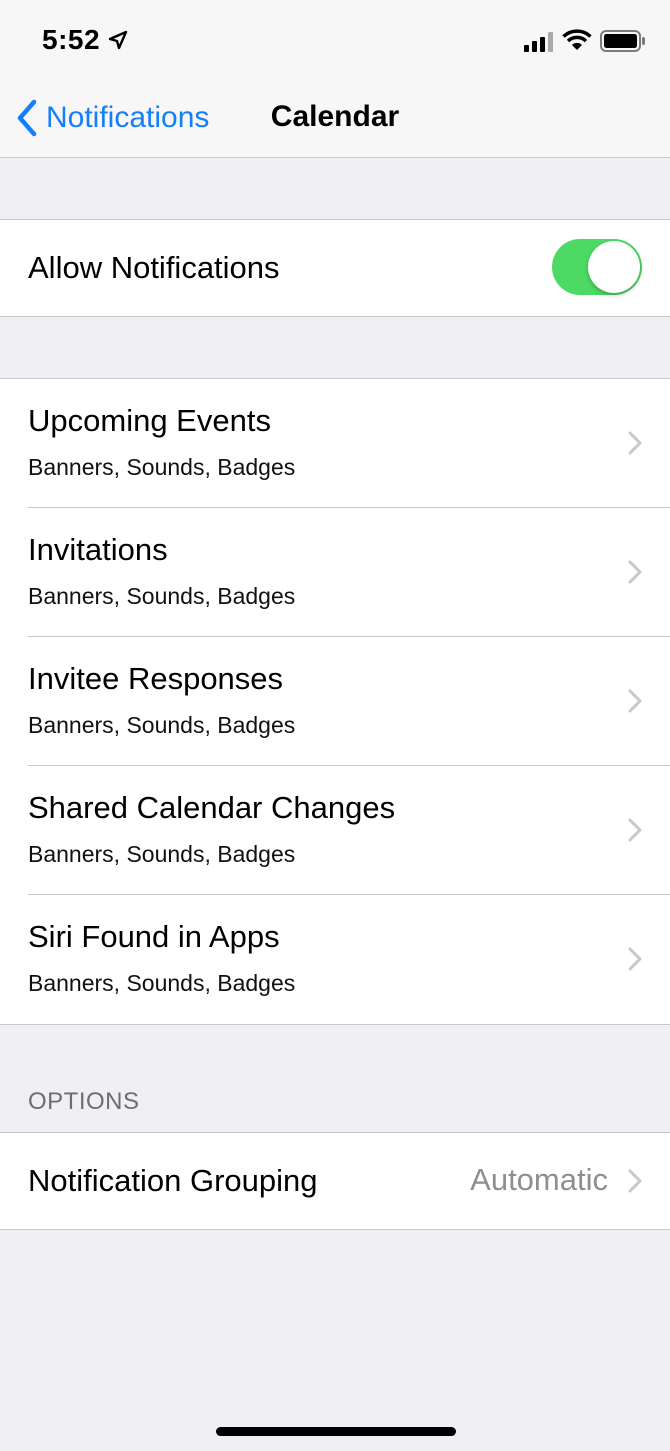 This screenshot has width=670, height=1451. I want to click on options-group: Notification Grouping Automatic, so click(335, 1181).